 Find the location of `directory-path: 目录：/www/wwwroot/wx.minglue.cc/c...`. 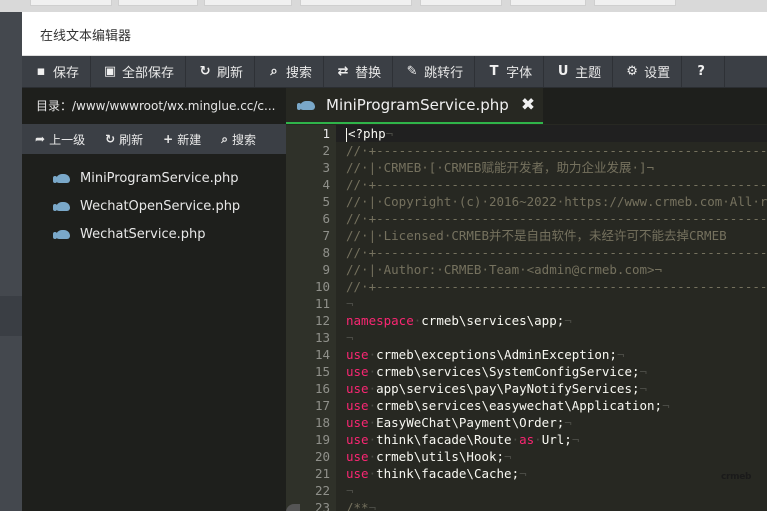

directory-path: 目录：/www/wwwroot/wx.minglue.cc/c... is located at coordinates (154, 106).